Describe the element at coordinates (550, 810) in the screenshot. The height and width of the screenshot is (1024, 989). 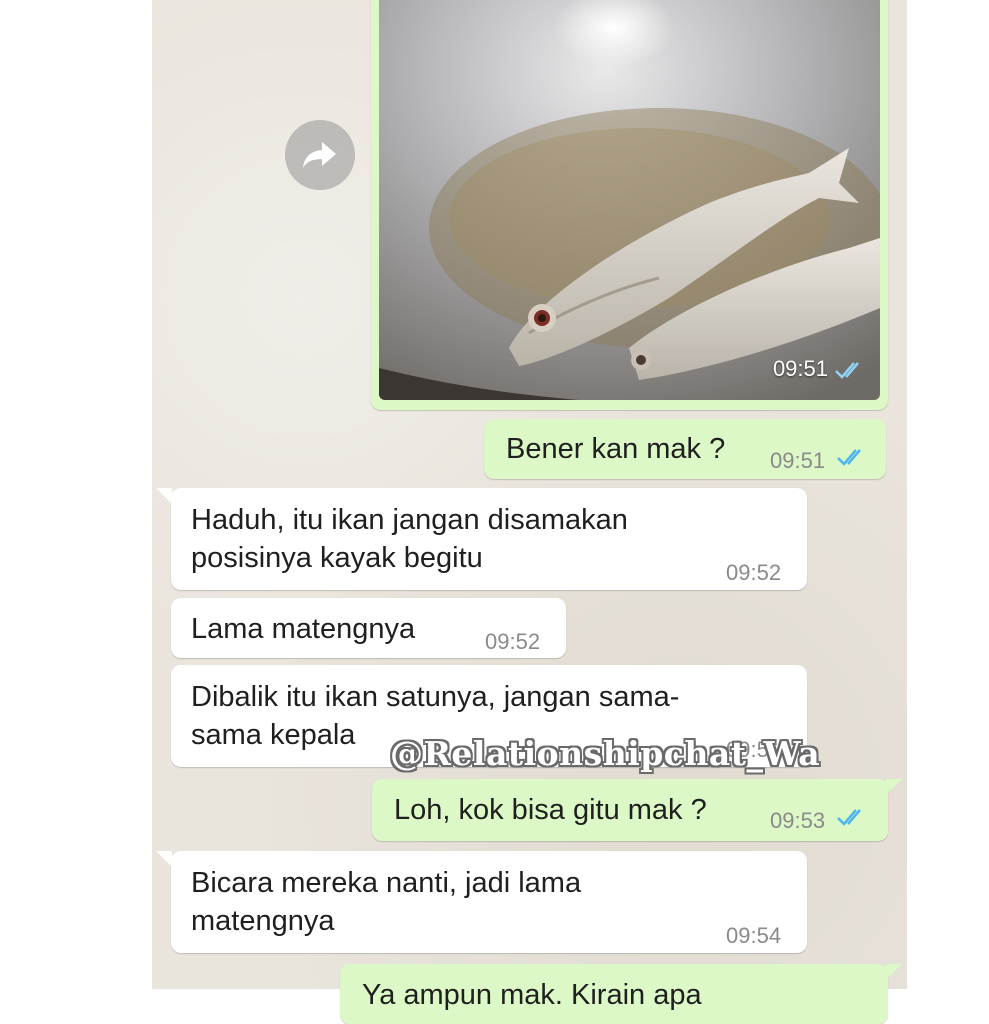
I see `message-text: Loh, kok bisa gitu mak ?` at that location.